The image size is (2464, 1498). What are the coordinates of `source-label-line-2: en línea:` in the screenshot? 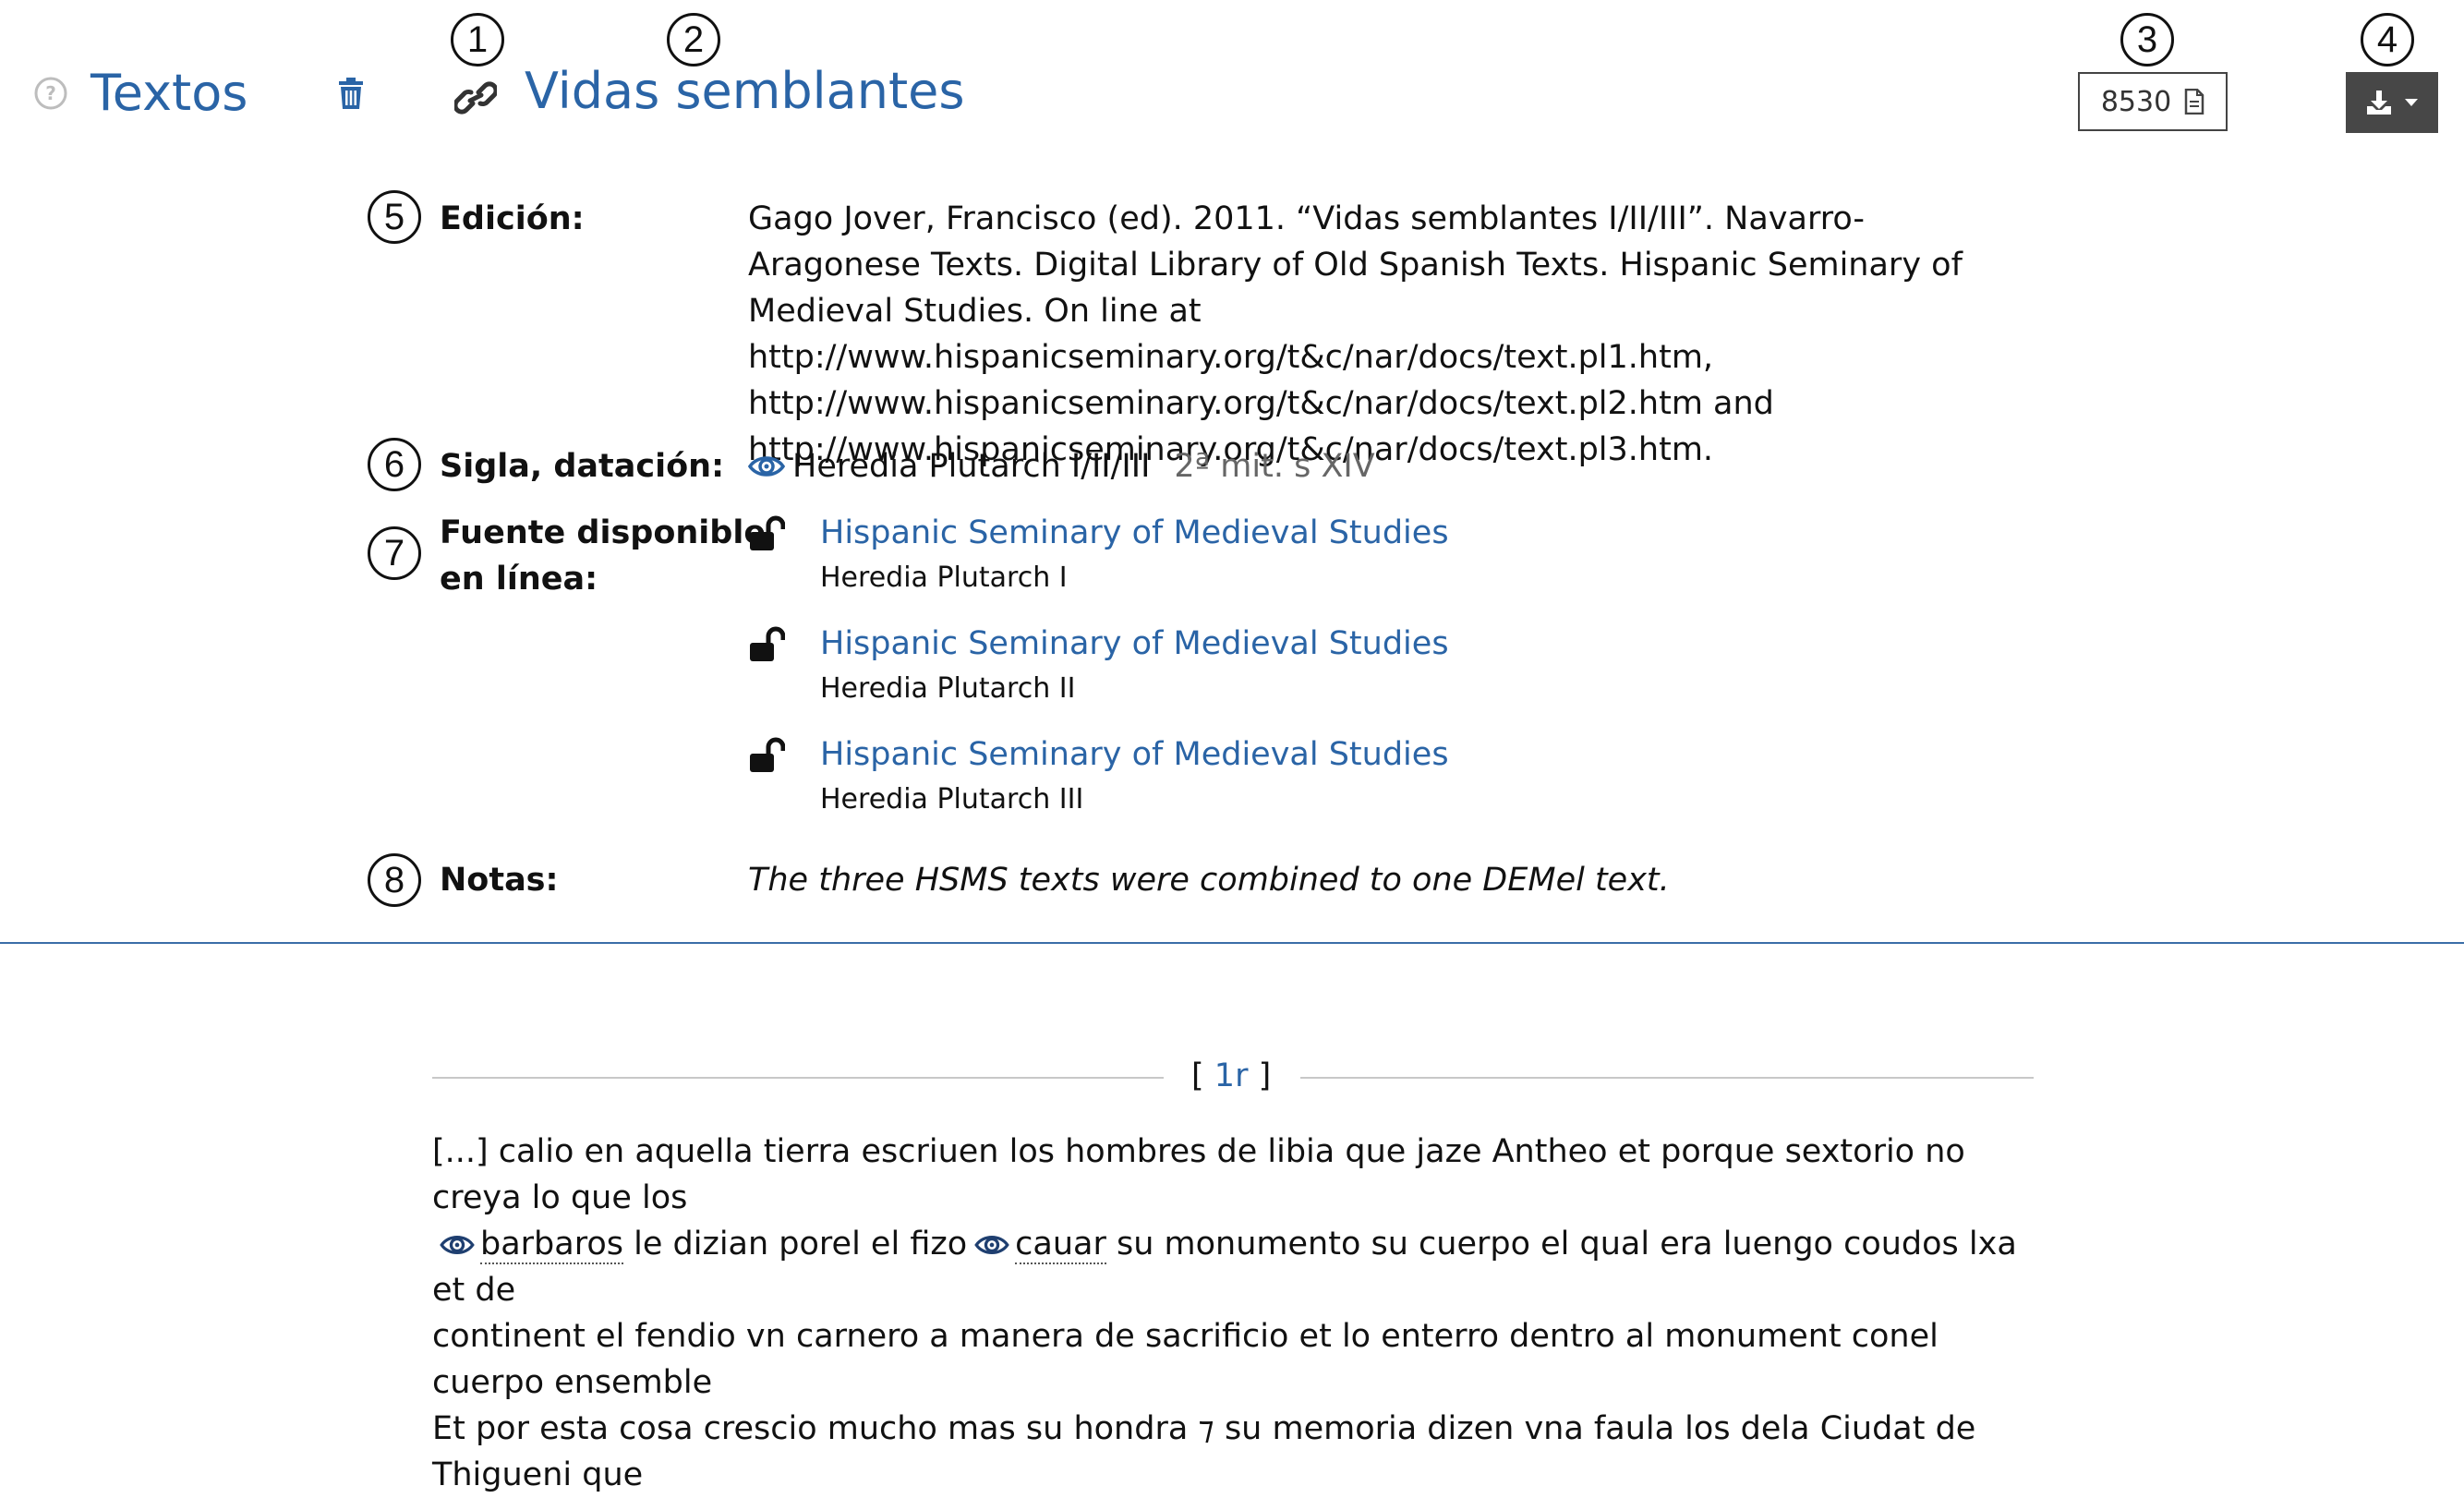 It's located at (519, 579).